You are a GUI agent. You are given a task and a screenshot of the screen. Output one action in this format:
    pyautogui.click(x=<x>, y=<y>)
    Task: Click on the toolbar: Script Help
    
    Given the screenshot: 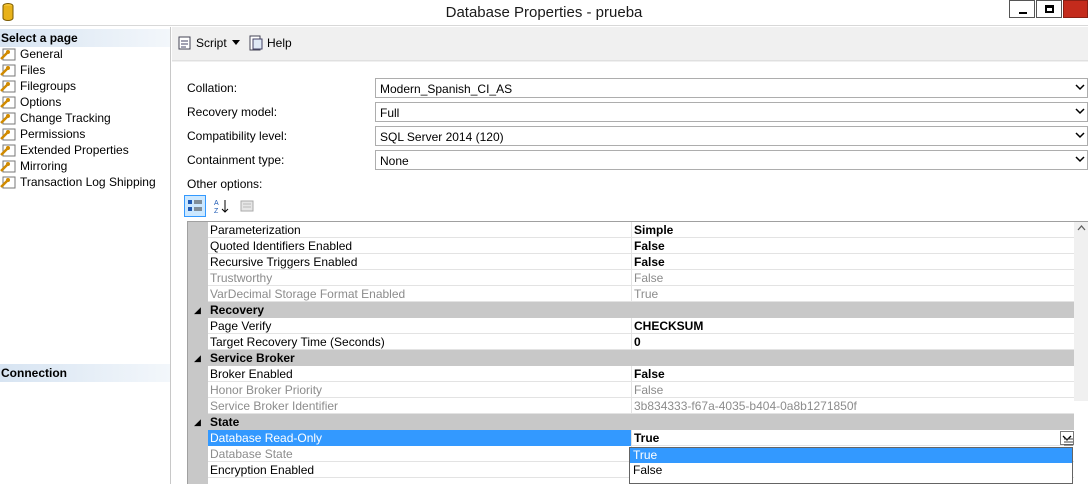 What is the action you would take?
    pyautogui.click(x=630, y=44)
    